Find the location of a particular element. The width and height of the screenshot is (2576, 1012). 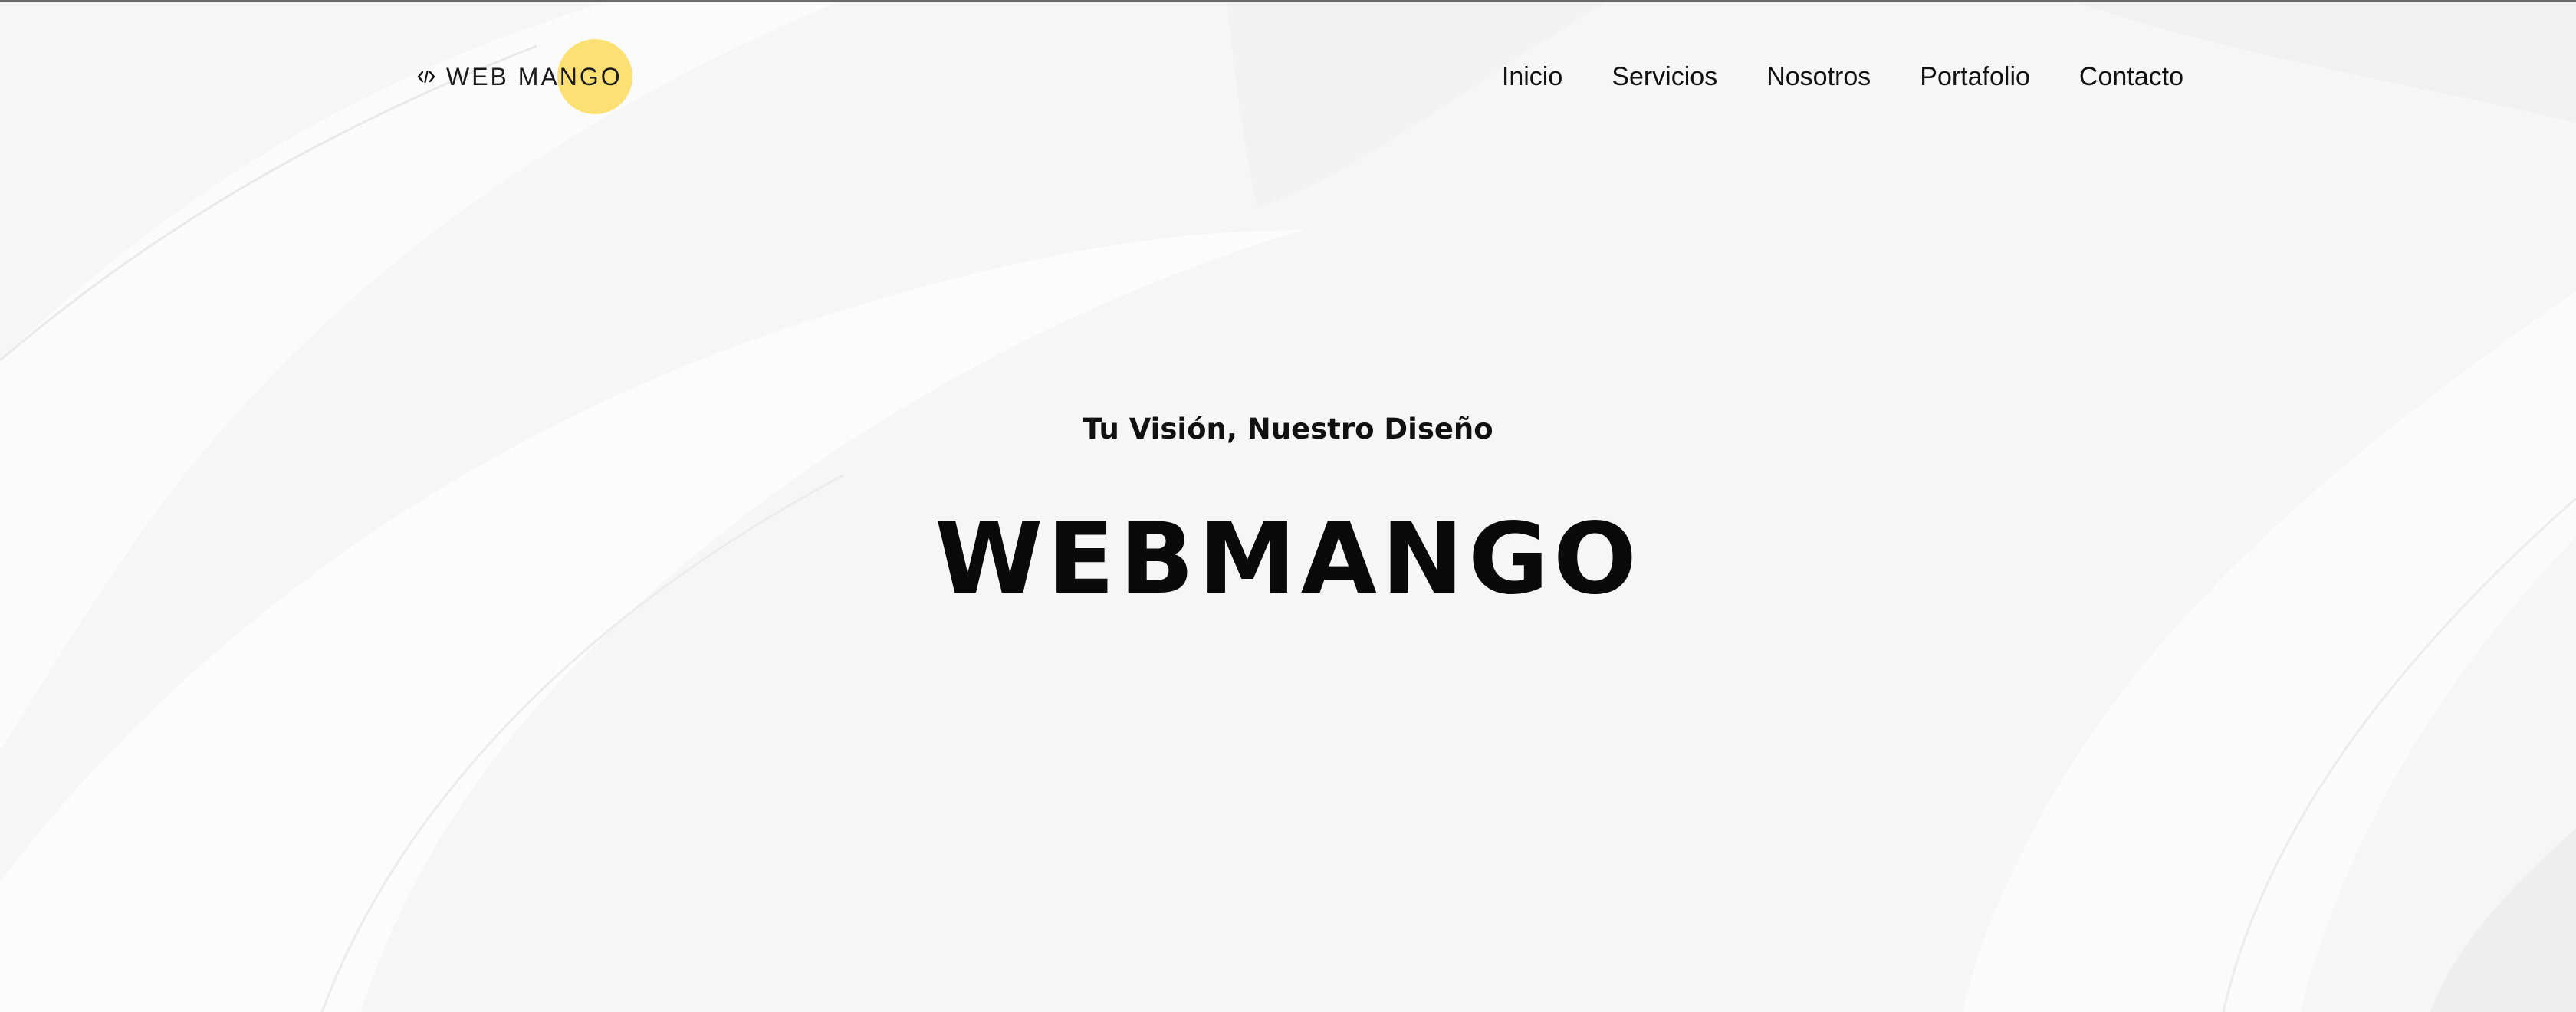

hero-tagline: Tu Visión, Nuestro Diseño is located at coordinates (1288, 429).